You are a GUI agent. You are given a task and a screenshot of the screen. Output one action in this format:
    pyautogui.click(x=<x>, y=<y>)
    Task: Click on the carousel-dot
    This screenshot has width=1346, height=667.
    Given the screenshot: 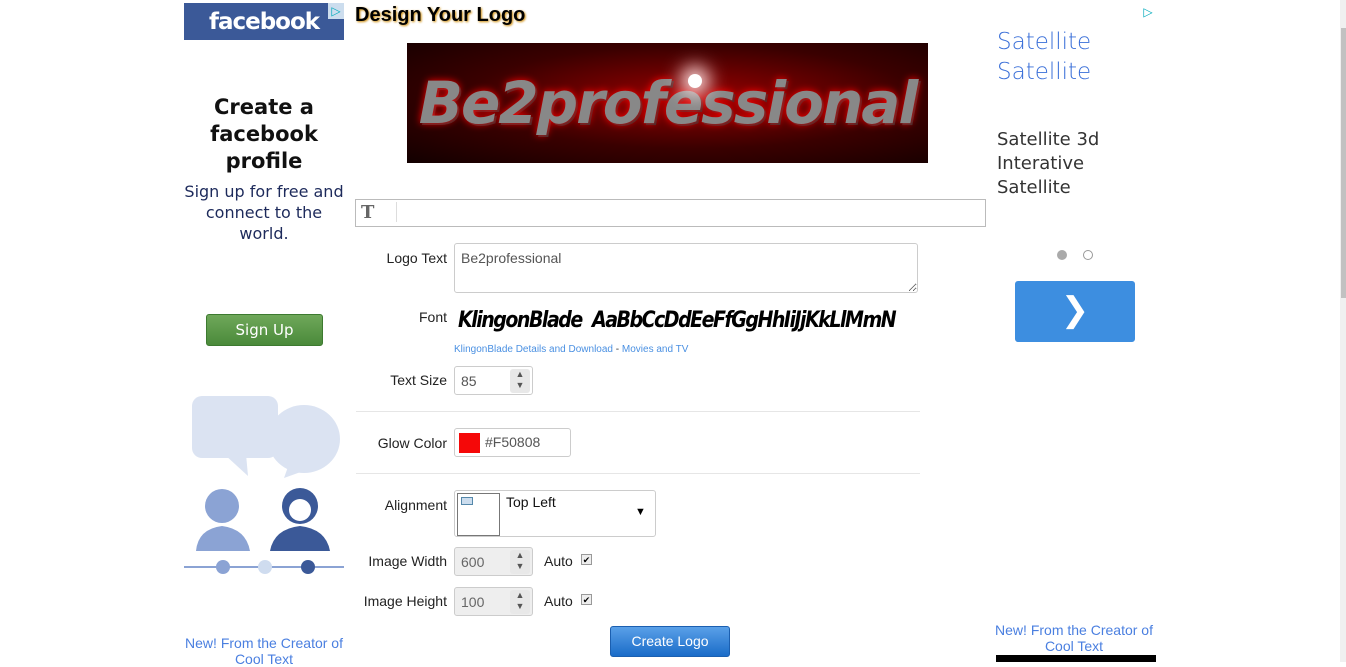 What is the action you would take?
    pyautogui.click(x=1088, y=255)
    